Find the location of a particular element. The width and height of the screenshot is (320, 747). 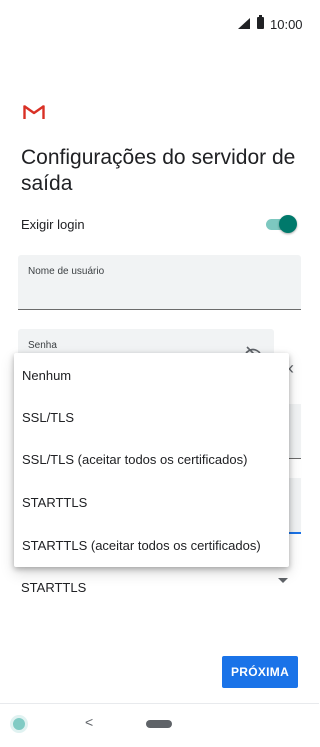

back-icon: < is located at coordinates (89, 722).